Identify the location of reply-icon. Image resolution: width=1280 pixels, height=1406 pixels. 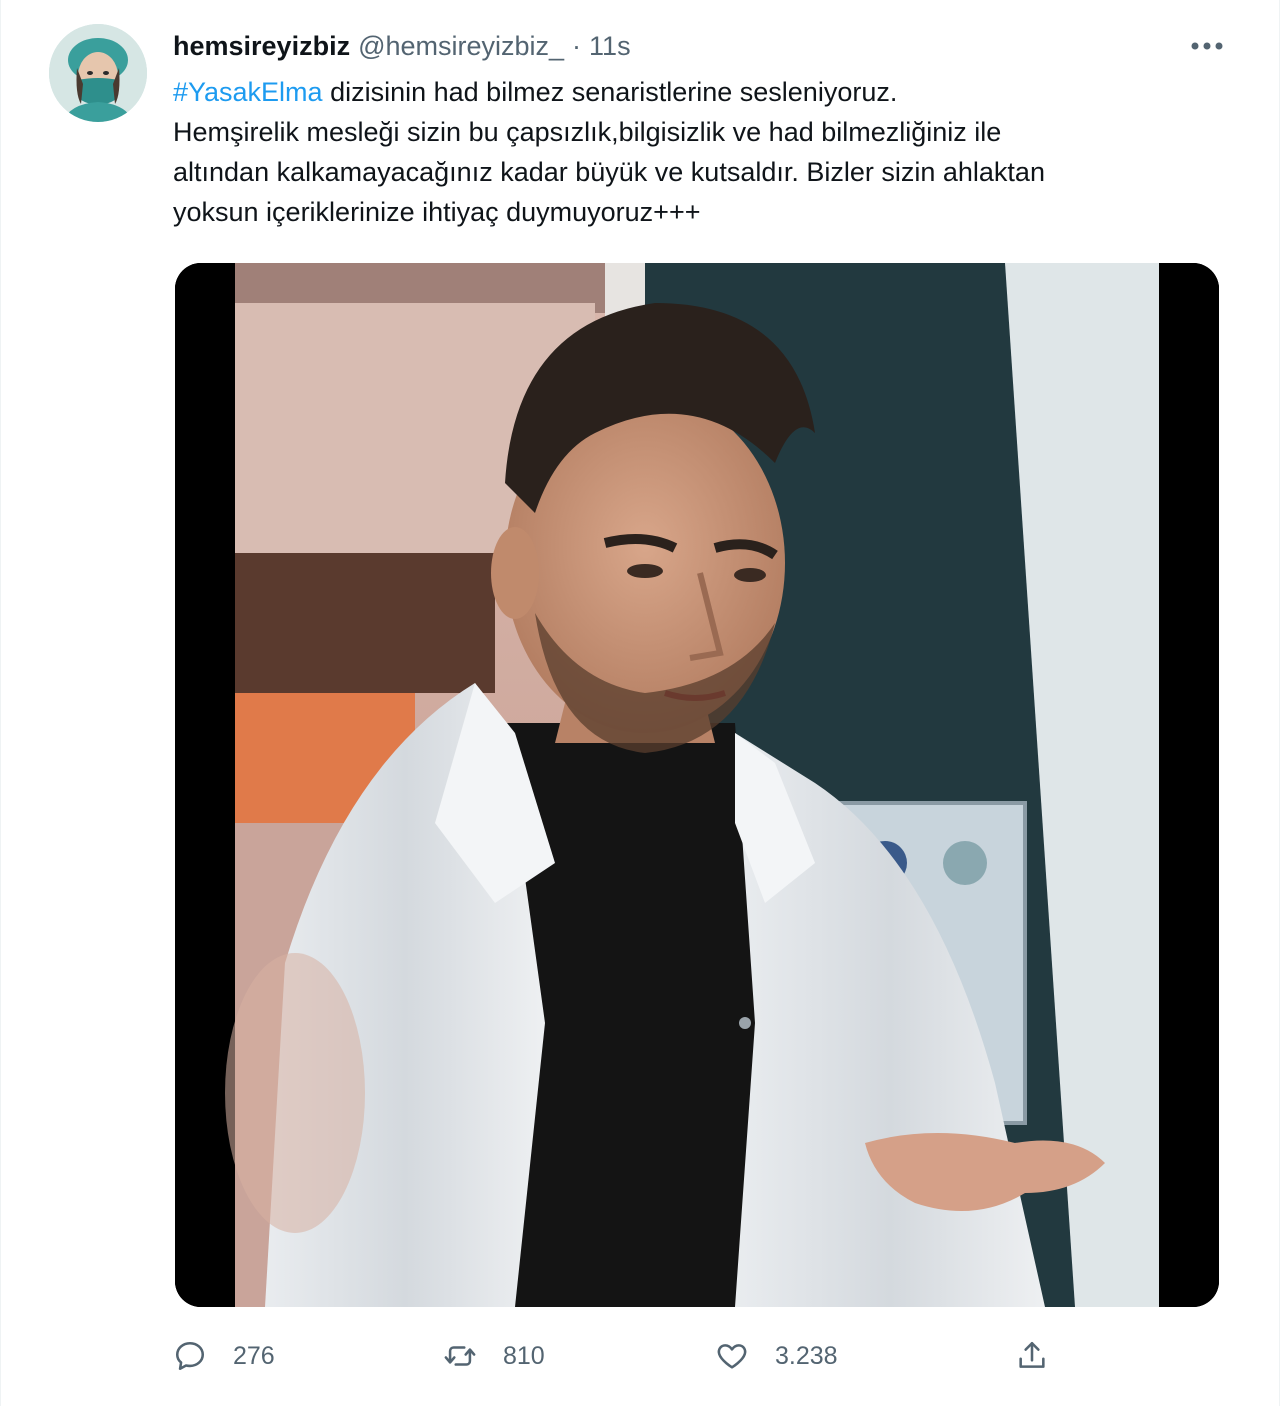
(190, 1356).